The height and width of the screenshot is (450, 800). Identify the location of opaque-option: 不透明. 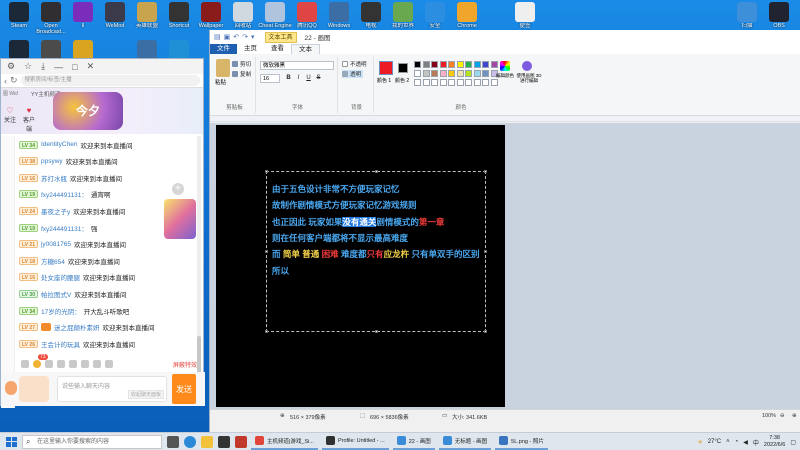
(354, 64).